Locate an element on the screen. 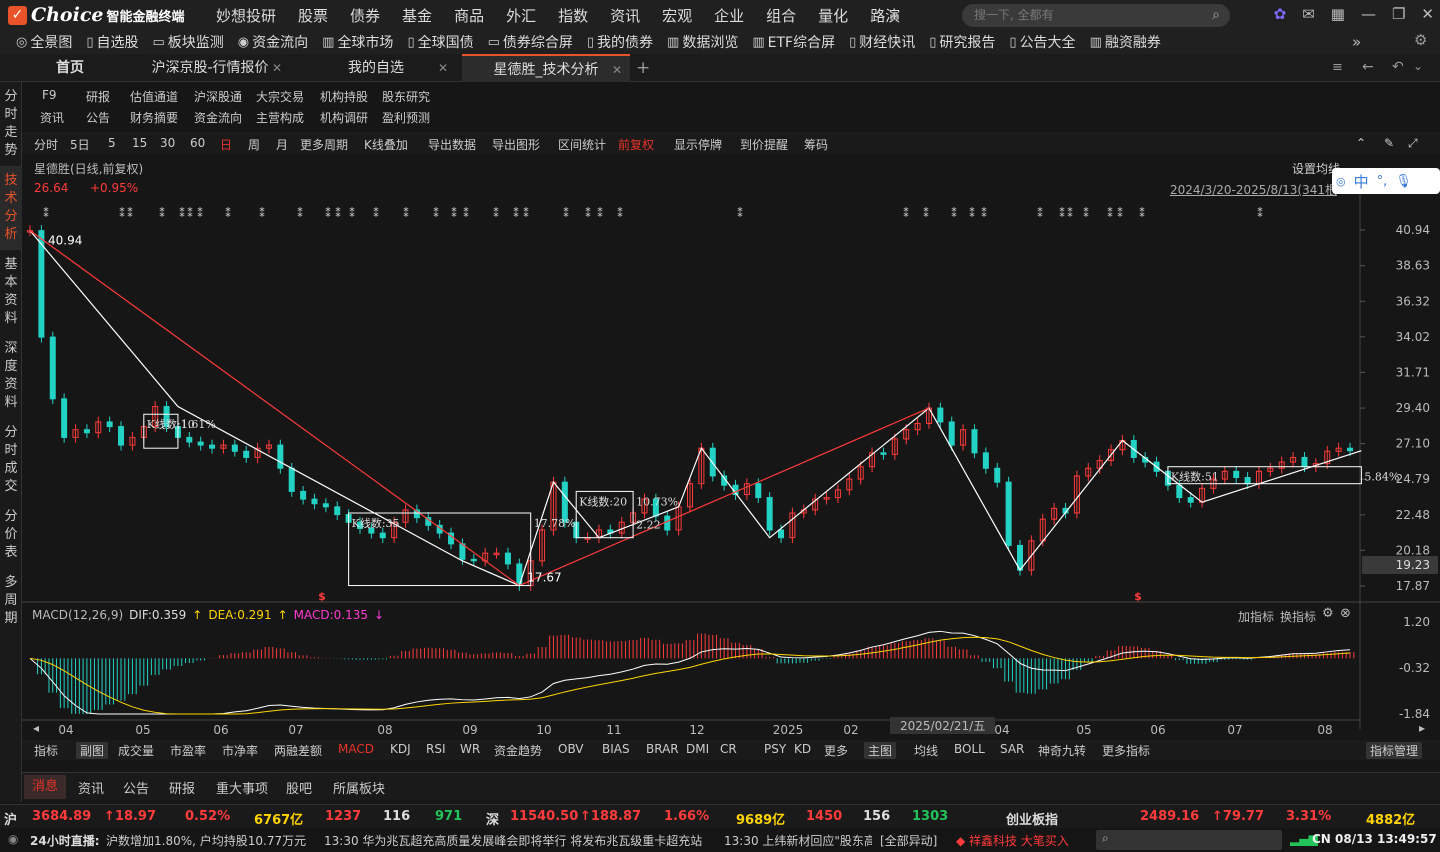 Image resolution: width=1440 pixels, height=852 pixels. chevron-down-icon: ⌄ is located at coordinates (1418, 66).